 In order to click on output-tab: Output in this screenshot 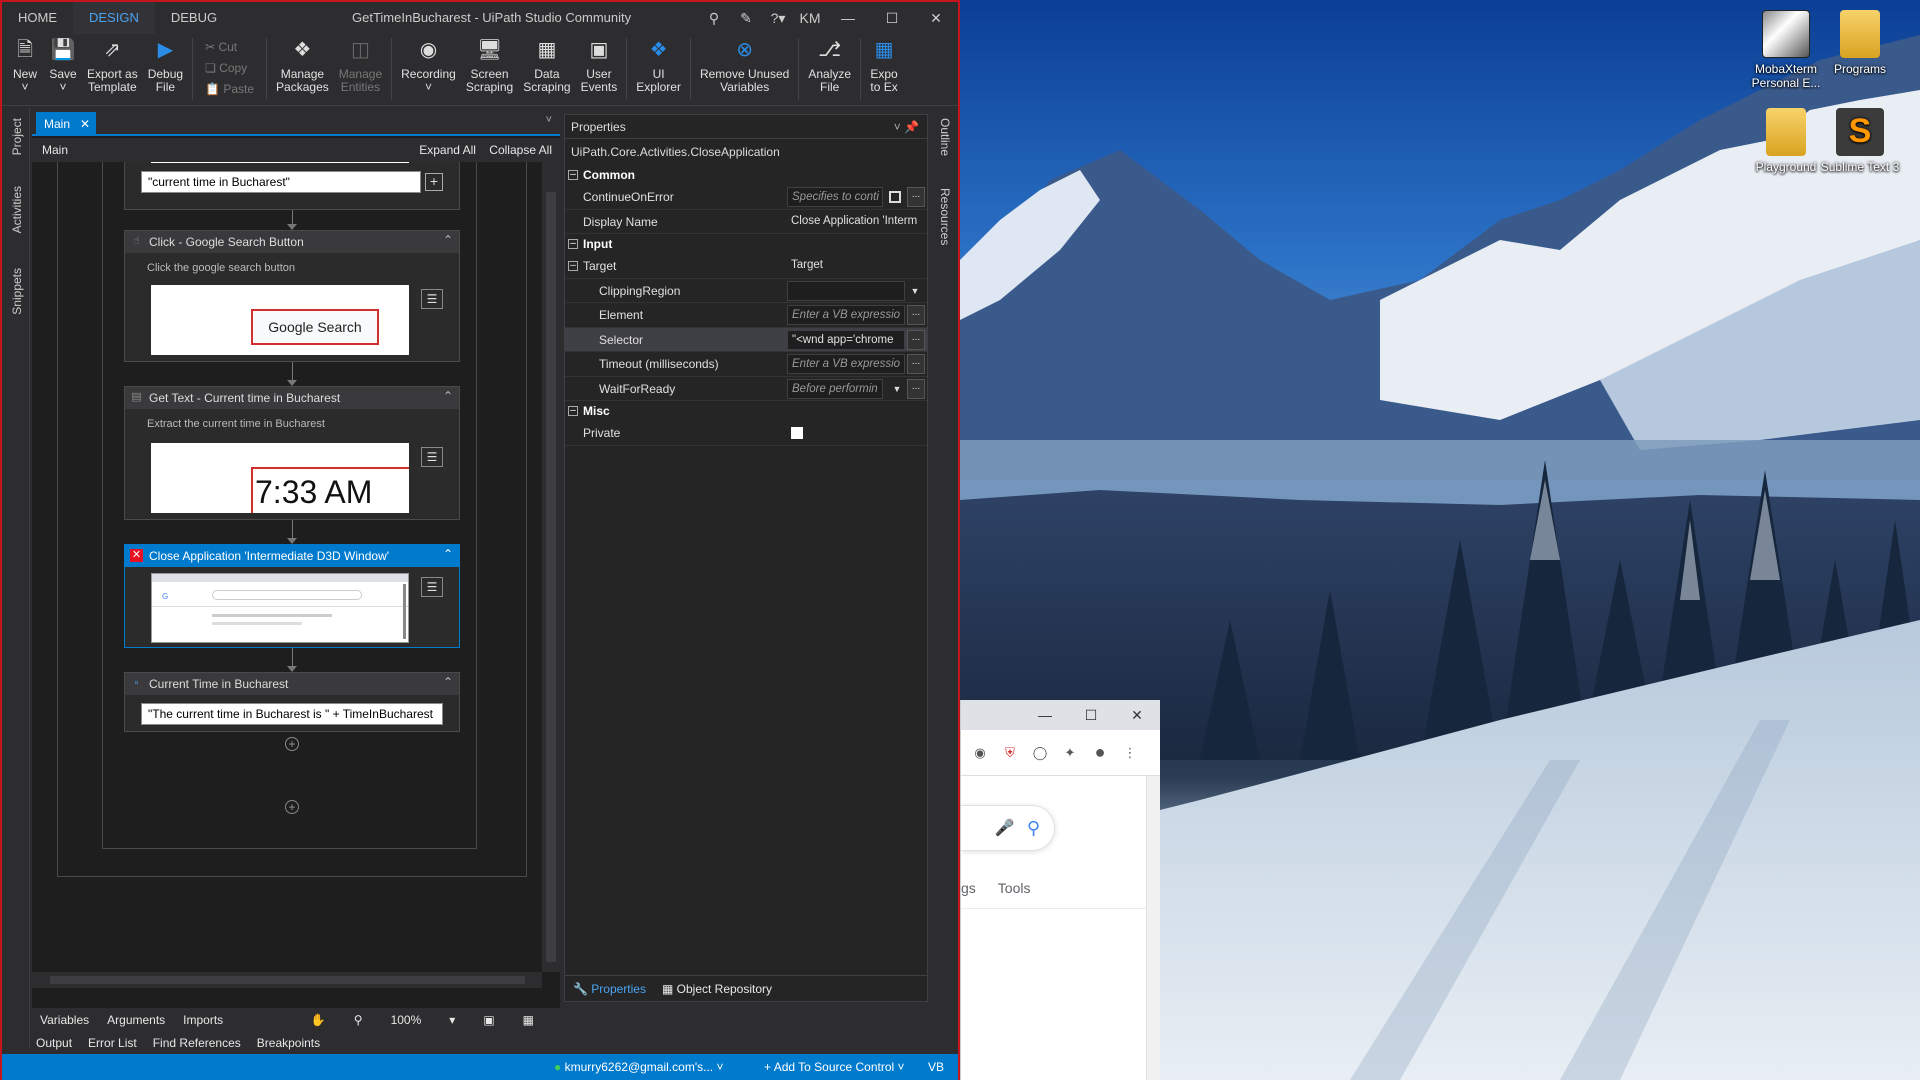, I will do `click(54, 1043)`.